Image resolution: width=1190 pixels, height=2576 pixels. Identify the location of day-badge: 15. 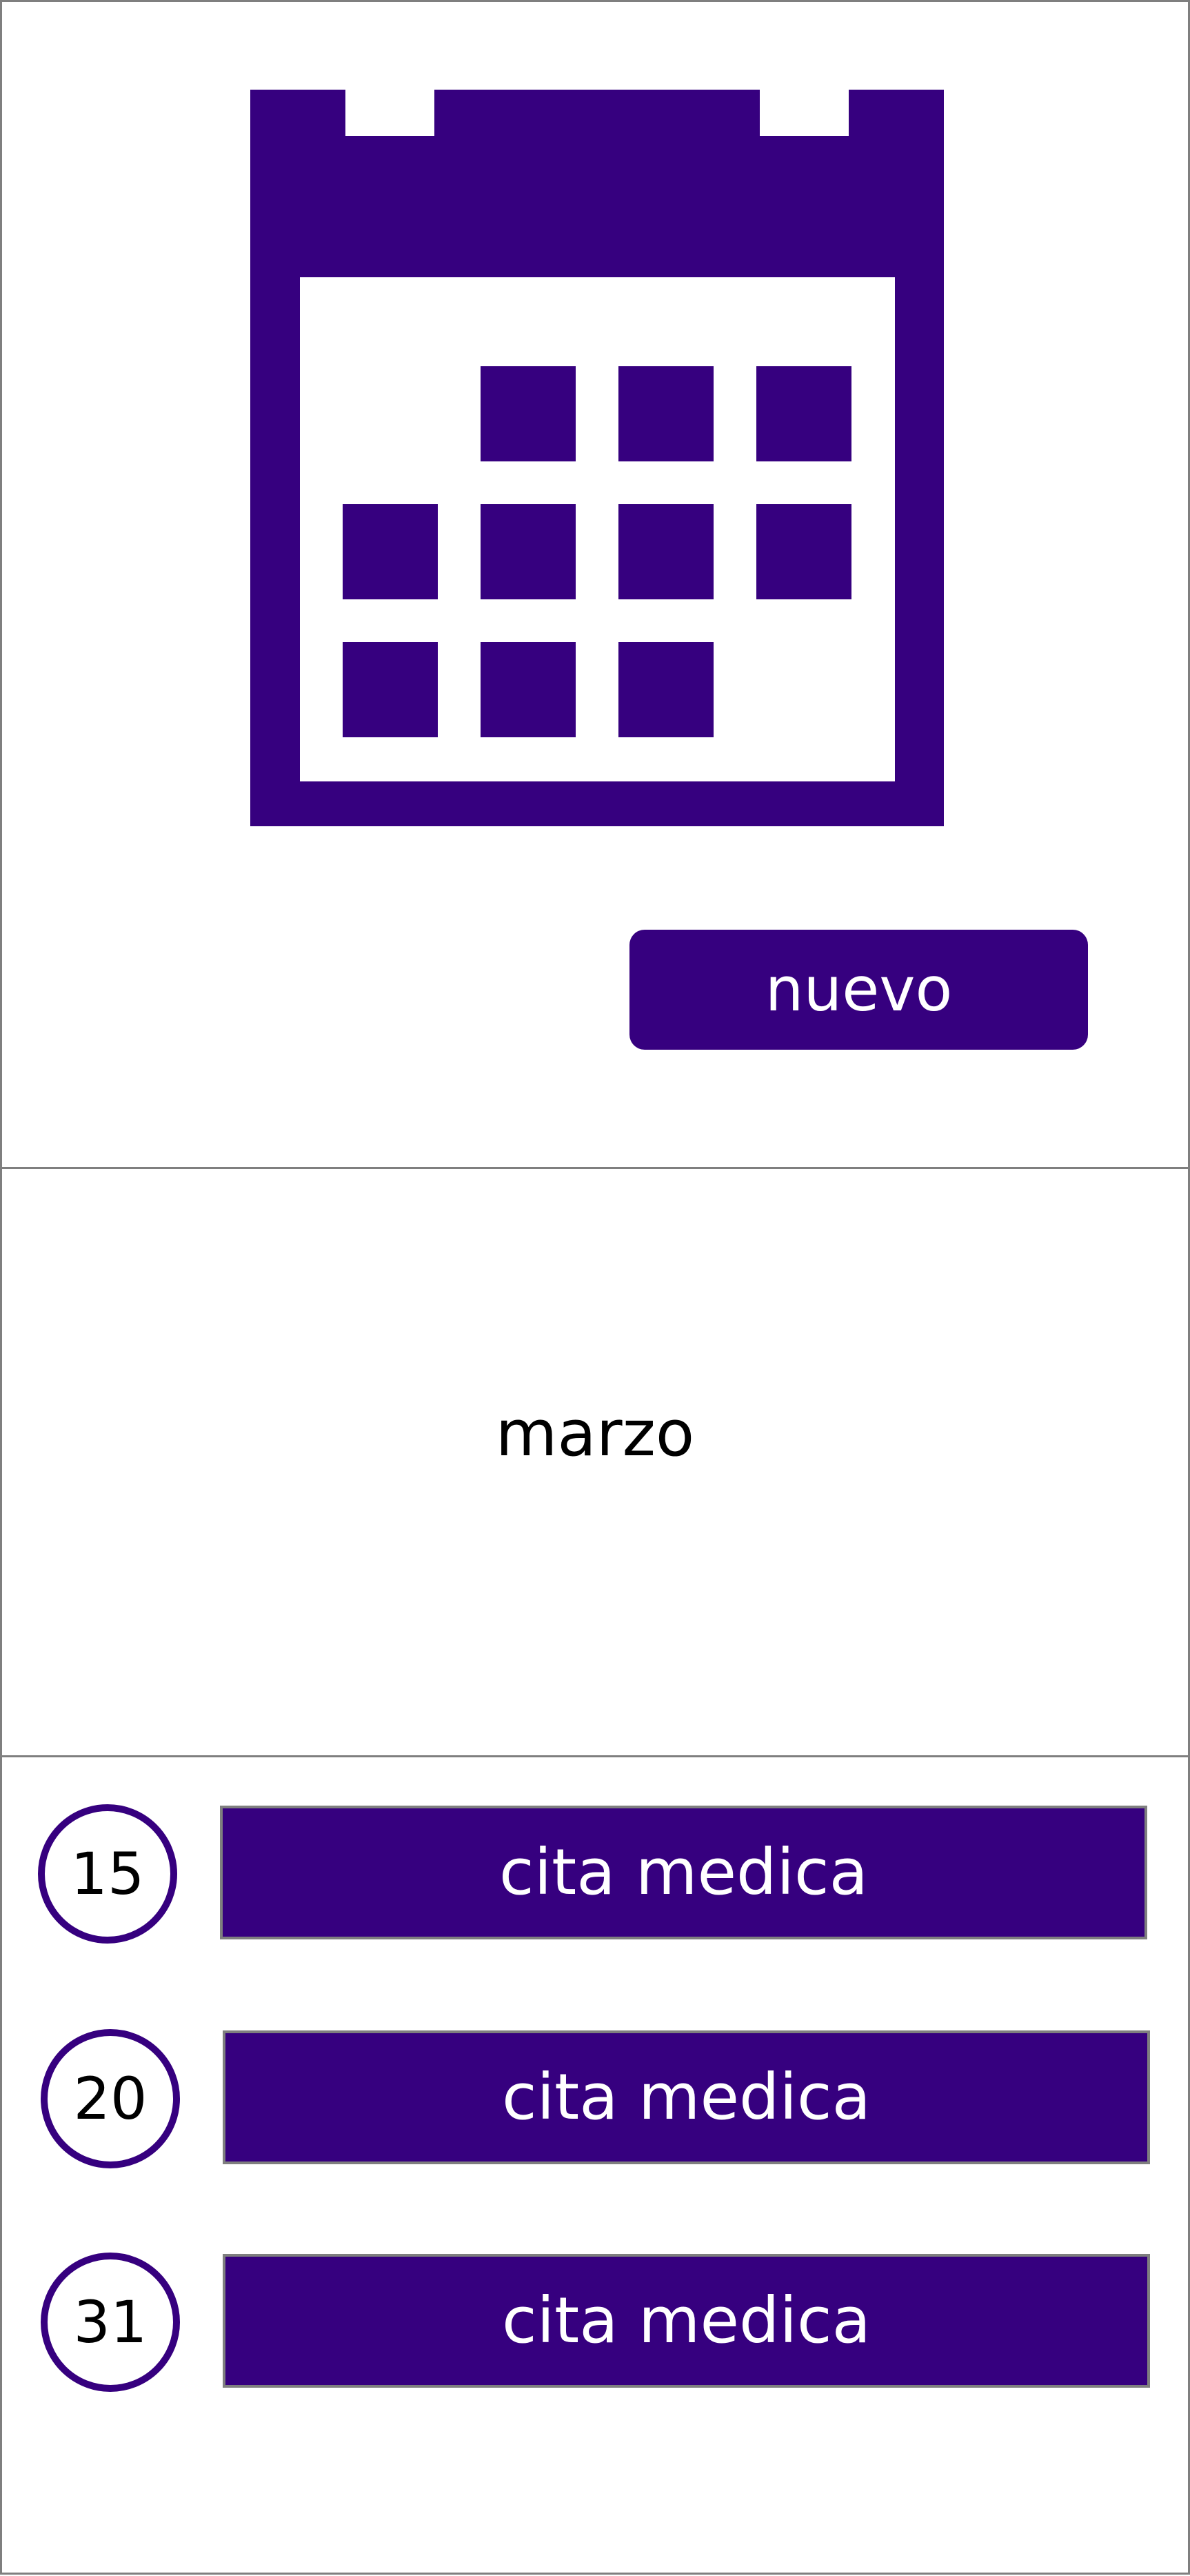
(107, 1874).